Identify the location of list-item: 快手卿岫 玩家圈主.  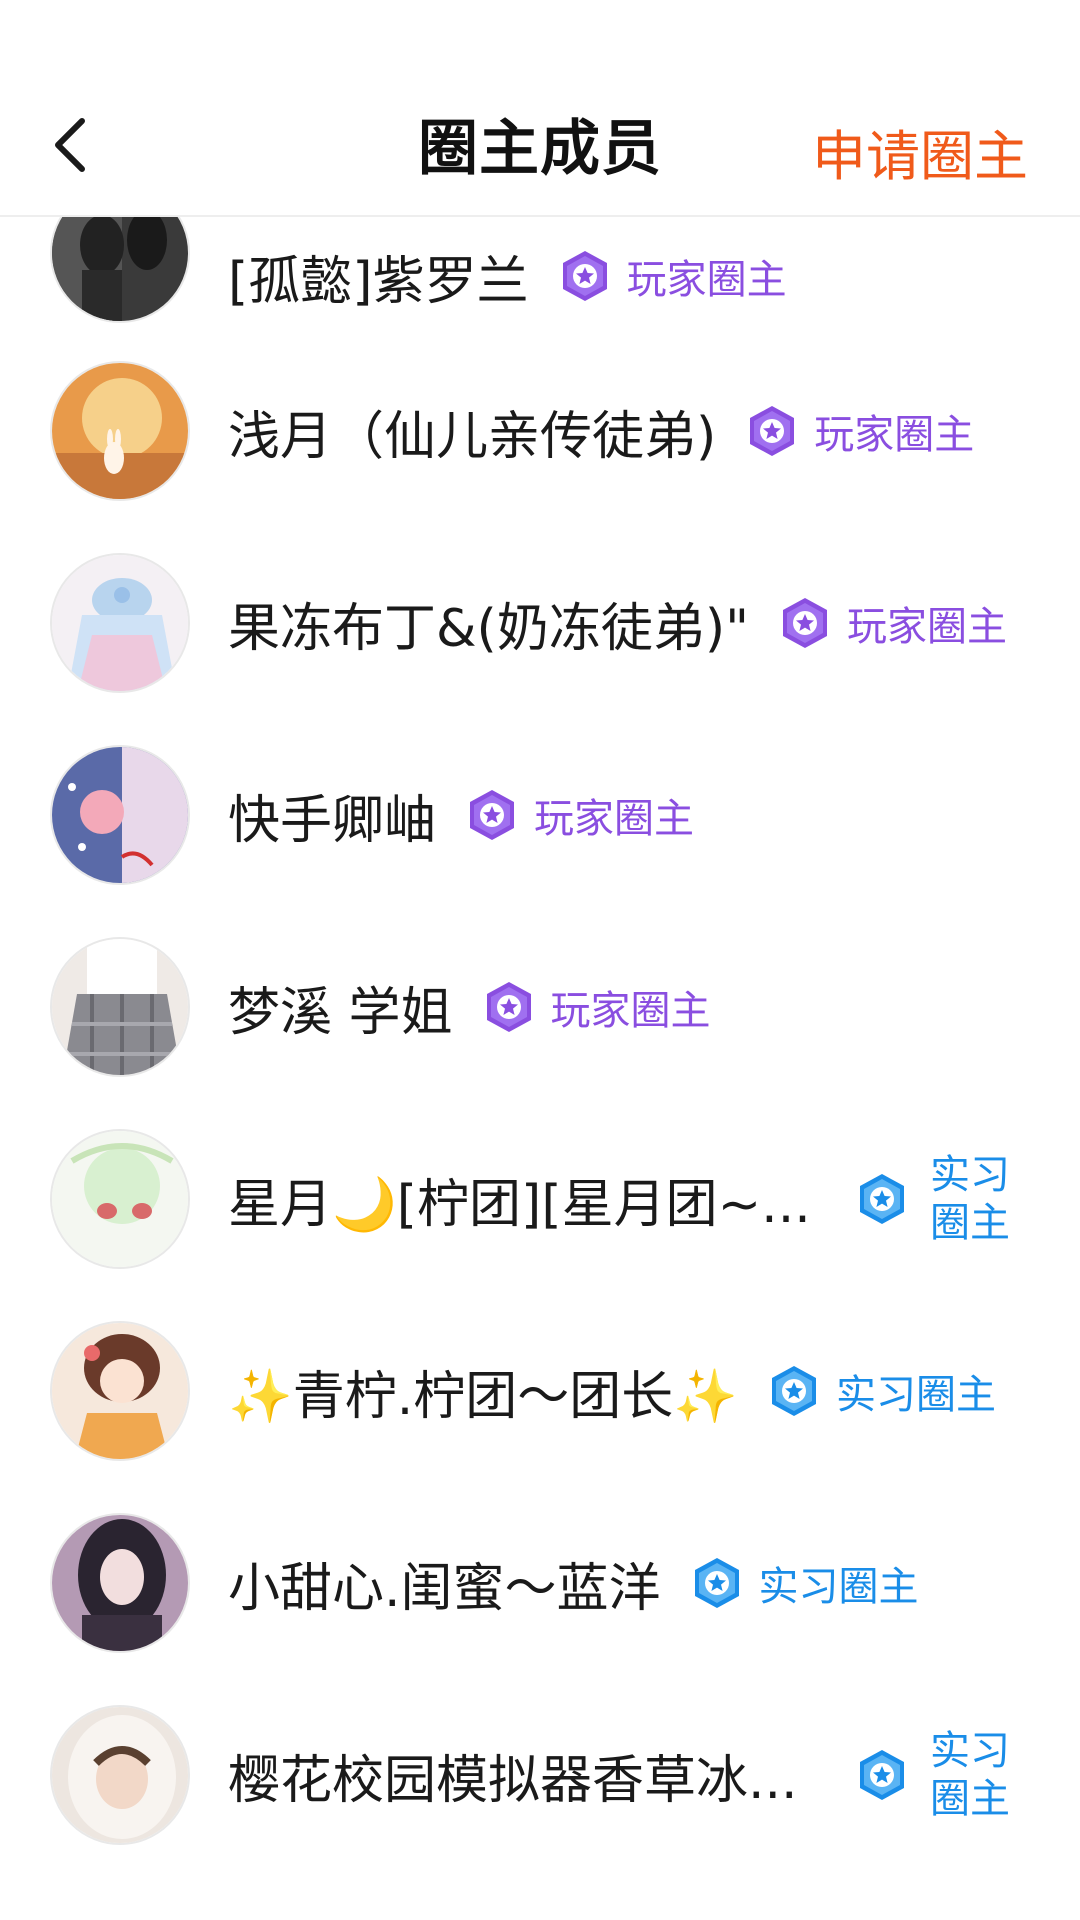
(540, 815).